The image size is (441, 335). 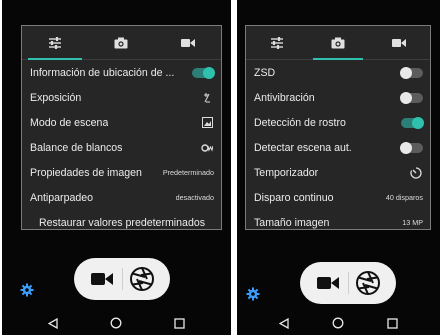 I want to click on setting-label: Antiparpadeo, so click(x=62, y=197).